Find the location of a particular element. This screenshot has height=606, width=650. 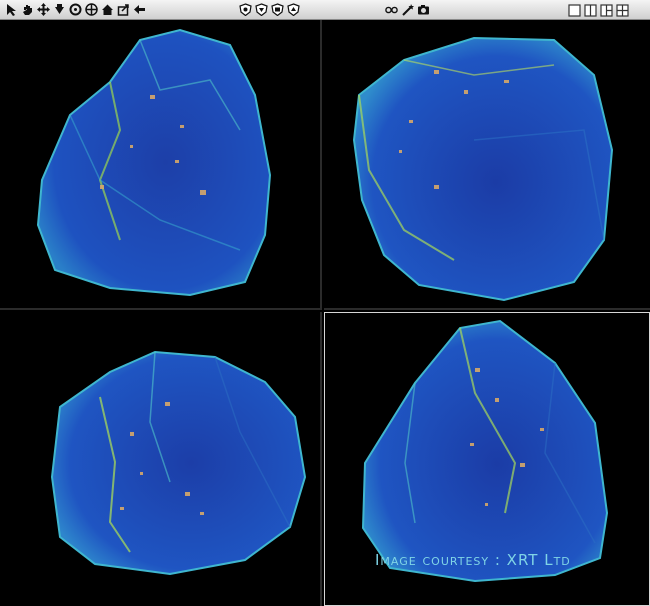

tool-group-views is located at coordinates (269, 9).